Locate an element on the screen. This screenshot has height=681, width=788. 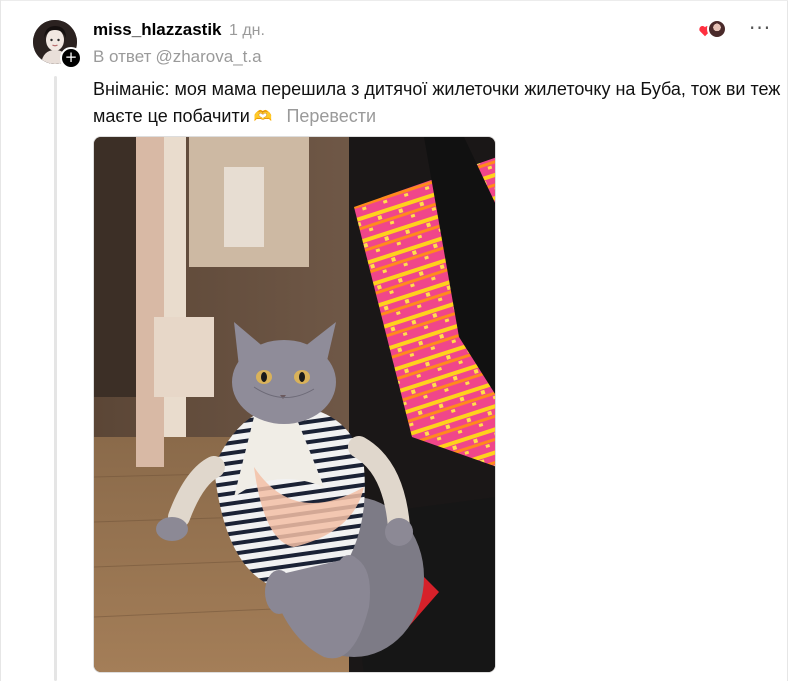
reply-prefix: В ответ is located at coordinates (122, 56).